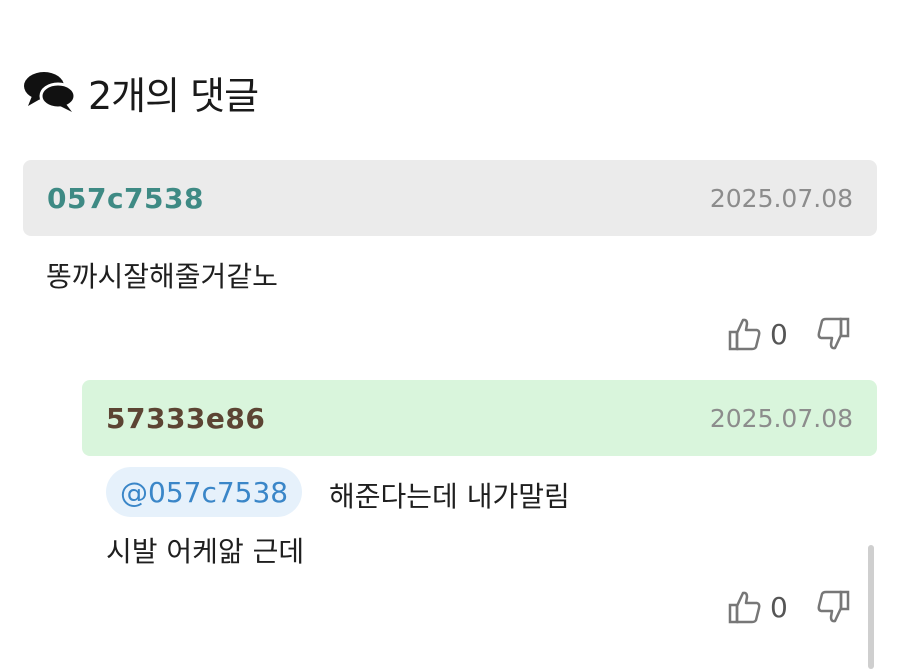  Describe the element at coordinates (479, 418) in the screenshot. I see `reply-header: 57333e86 2025.07.08` at that location.